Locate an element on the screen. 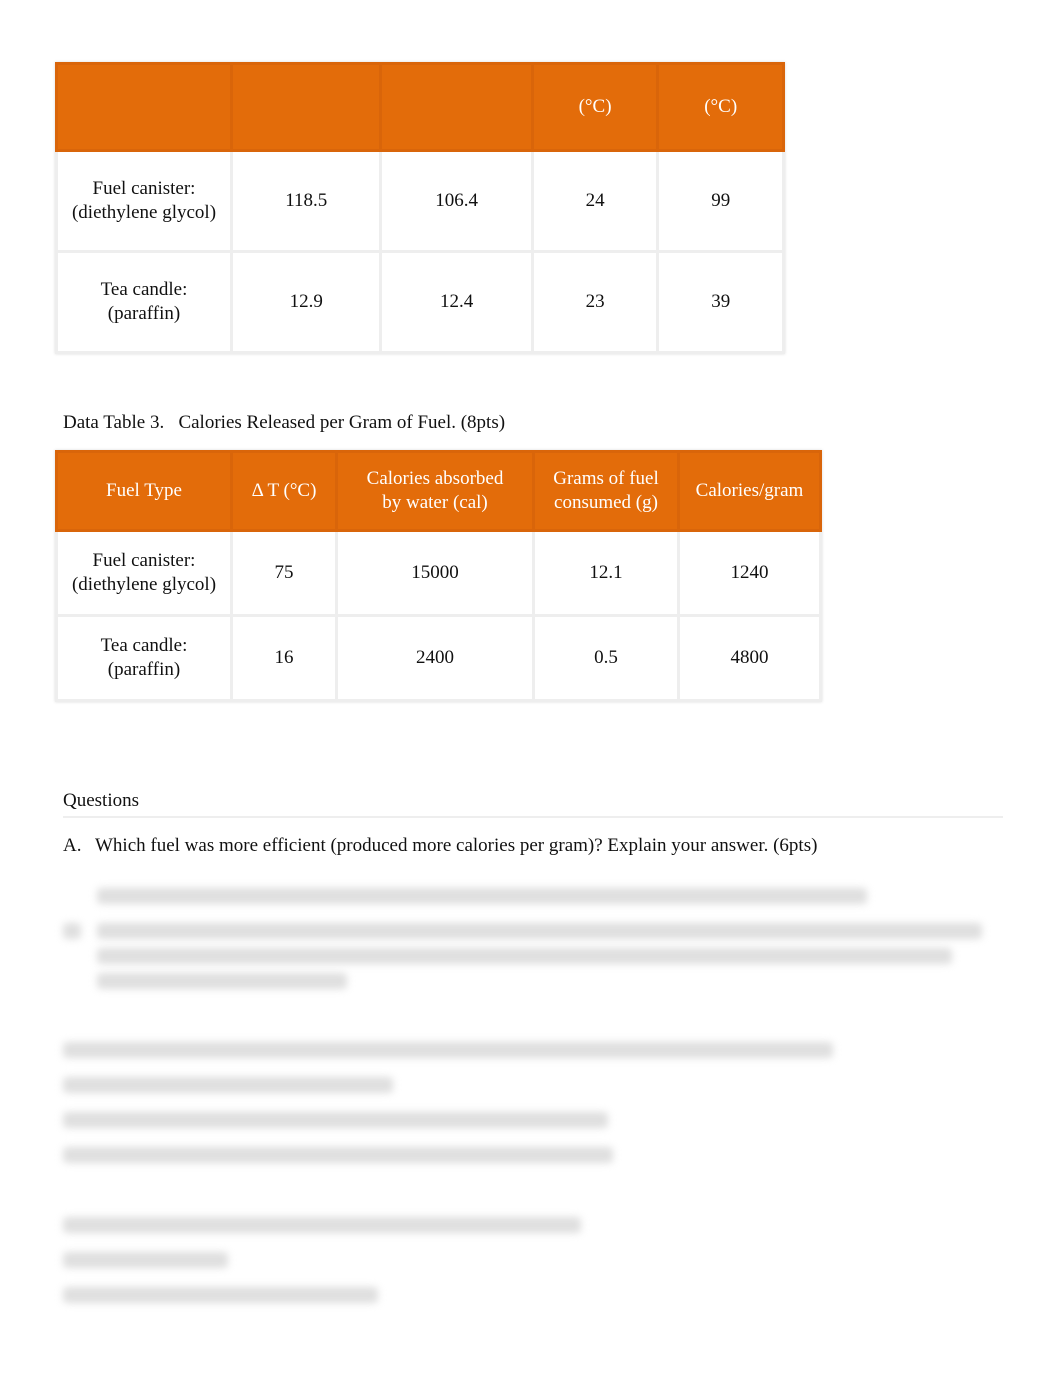  cell: 106.4 is located at coordinates (456, 201).